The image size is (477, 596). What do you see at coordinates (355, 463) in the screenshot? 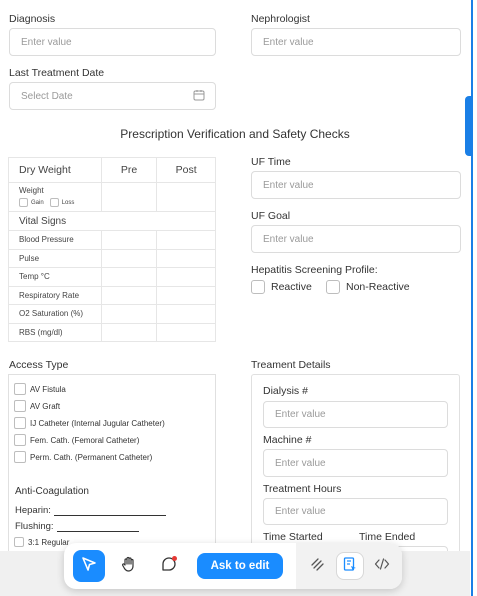
I see `machine-input: Enter value` at bounding box center [355, 463].